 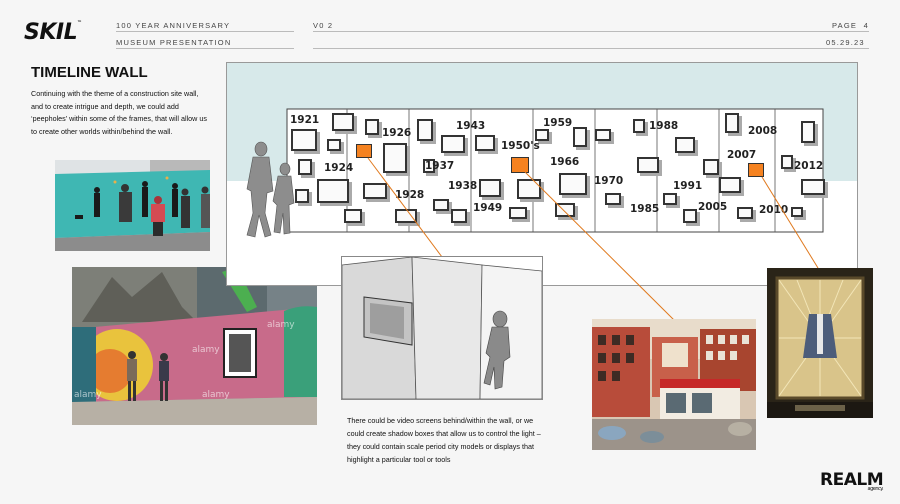 What do you see at coordinates (809, 166) in the screenshot?
I see `year-label: 2012` at bounding box center [809, 166].